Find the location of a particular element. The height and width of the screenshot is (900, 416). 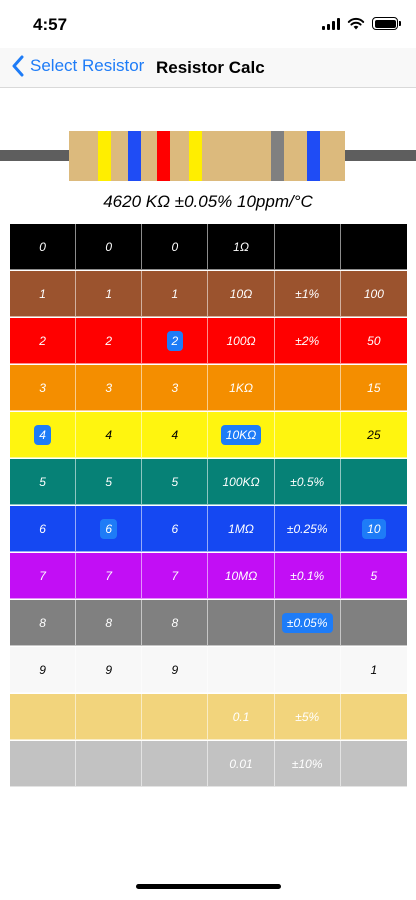

cell-violet-digit1: 7 is located at coordinates (43, 576).